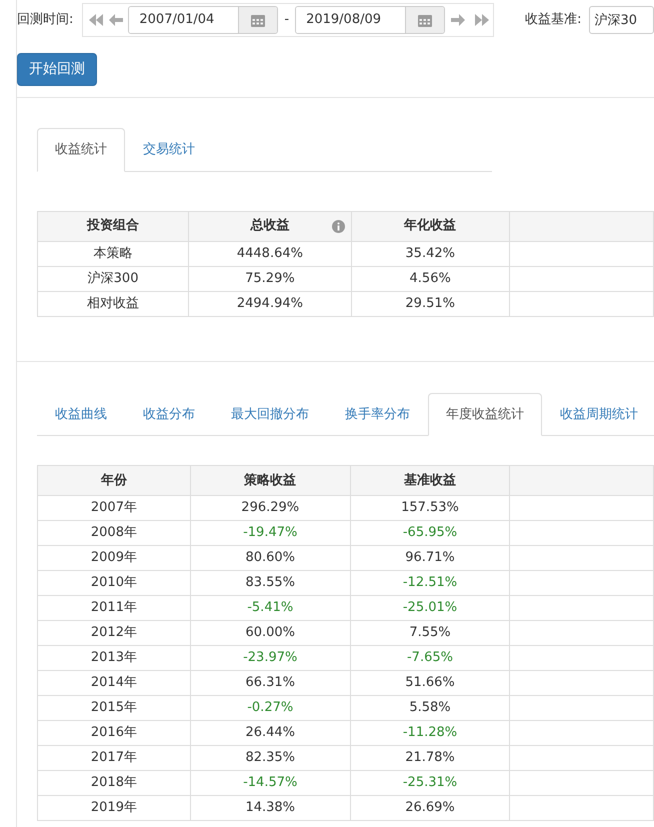  I want to click on table-cell: 82.35%, so click(270, 758).